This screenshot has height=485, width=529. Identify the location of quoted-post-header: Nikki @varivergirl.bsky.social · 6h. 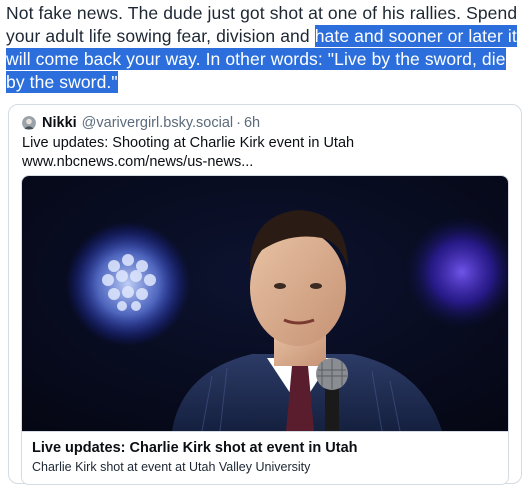
(141, 123).